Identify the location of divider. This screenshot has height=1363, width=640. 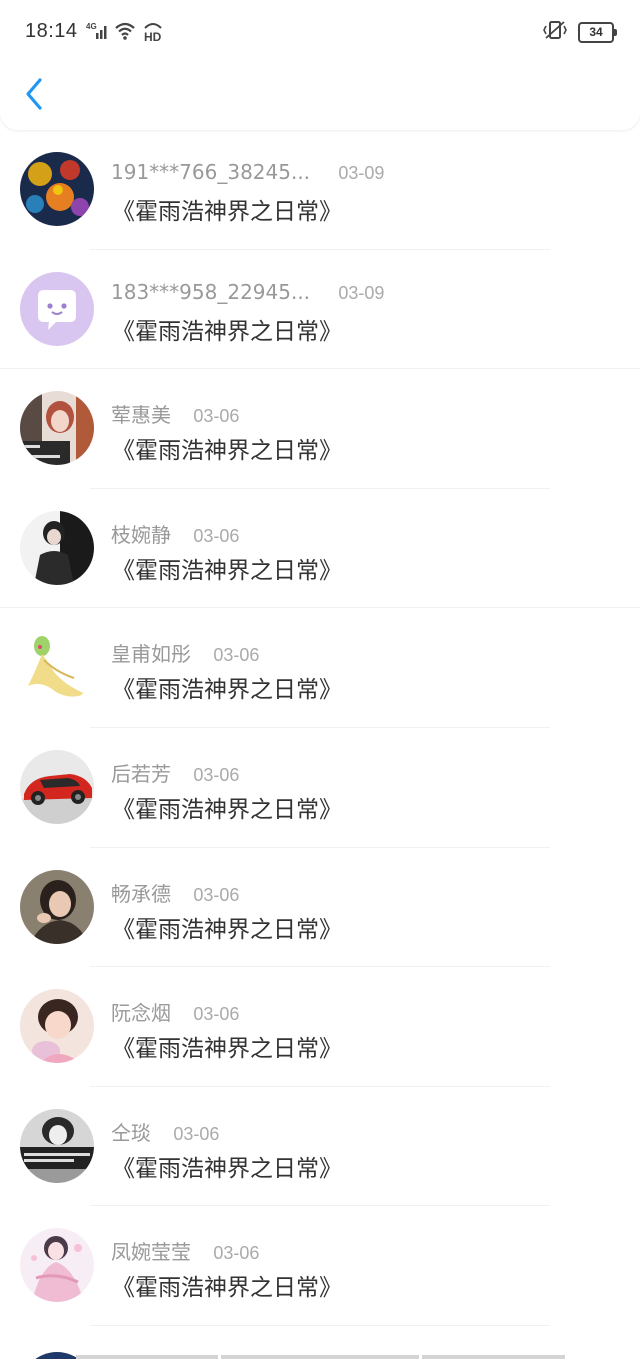
(320, 1325).